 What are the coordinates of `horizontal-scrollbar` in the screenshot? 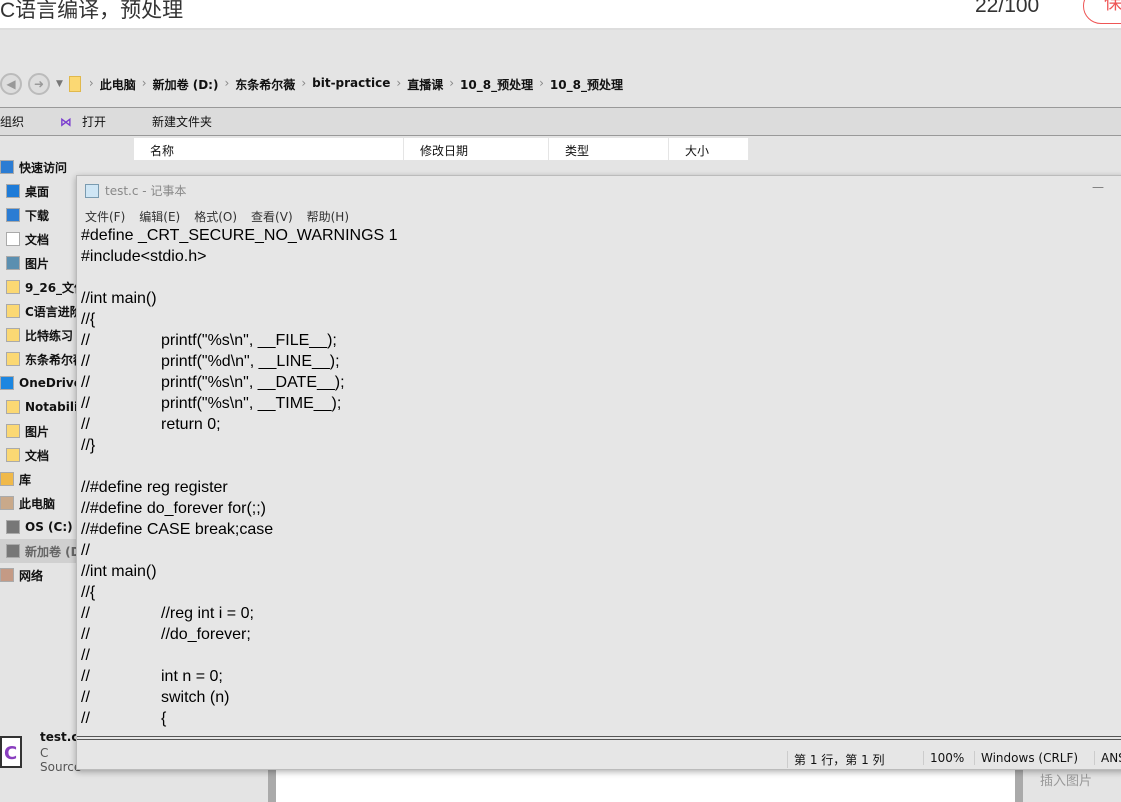 It's located at (599, 738).